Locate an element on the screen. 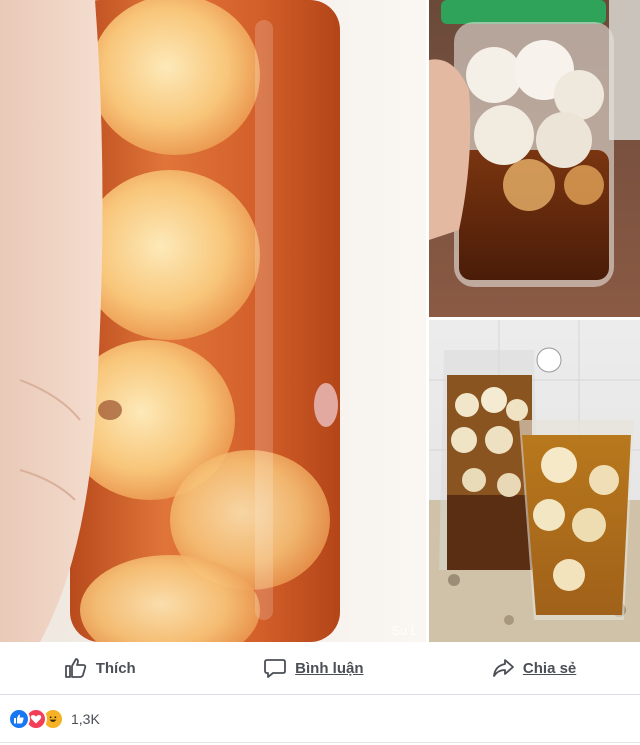  share-icon is located at coordinates (503, 668).